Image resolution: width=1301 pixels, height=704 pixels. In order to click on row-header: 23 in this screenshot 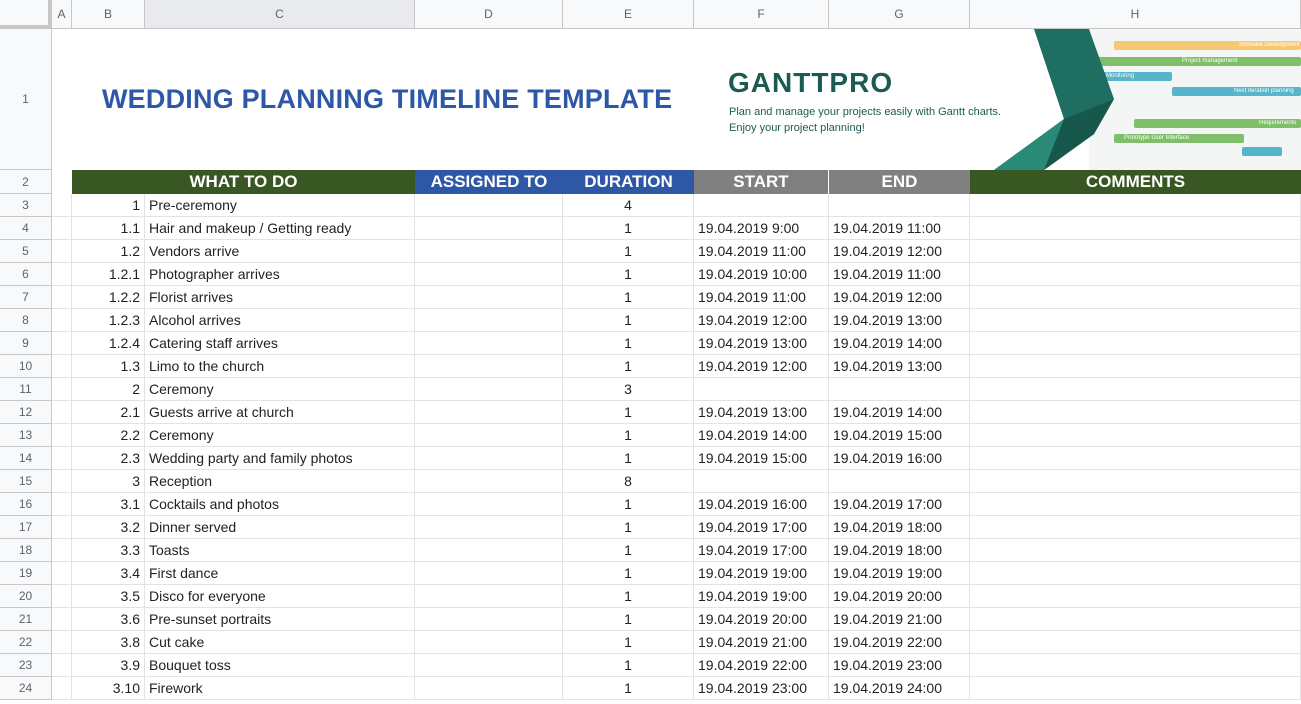, I will do `click(26, 665)`.